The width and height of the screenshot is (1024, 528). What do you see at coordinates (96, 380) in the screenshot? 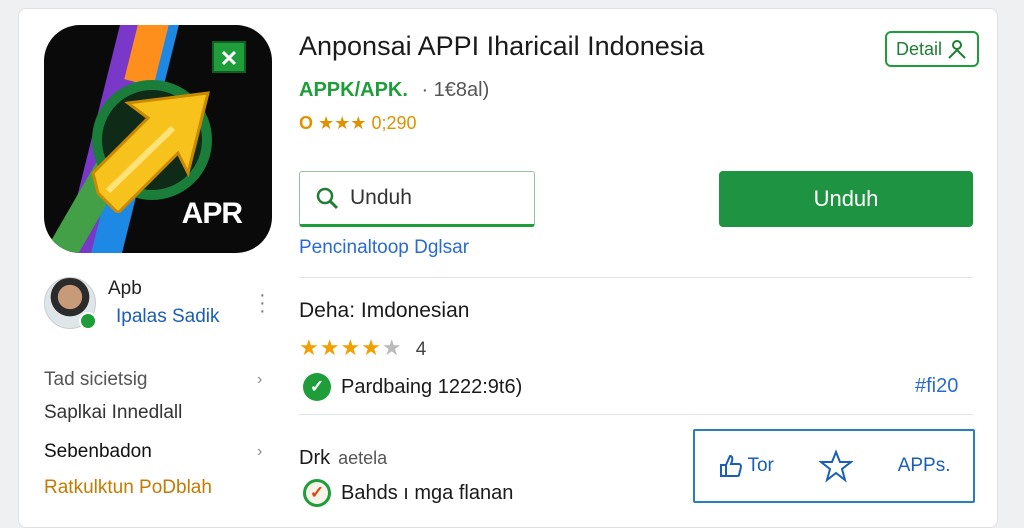
I see `sidebar-item-1: Tad sicietsig` at bounding box center [96, 380].